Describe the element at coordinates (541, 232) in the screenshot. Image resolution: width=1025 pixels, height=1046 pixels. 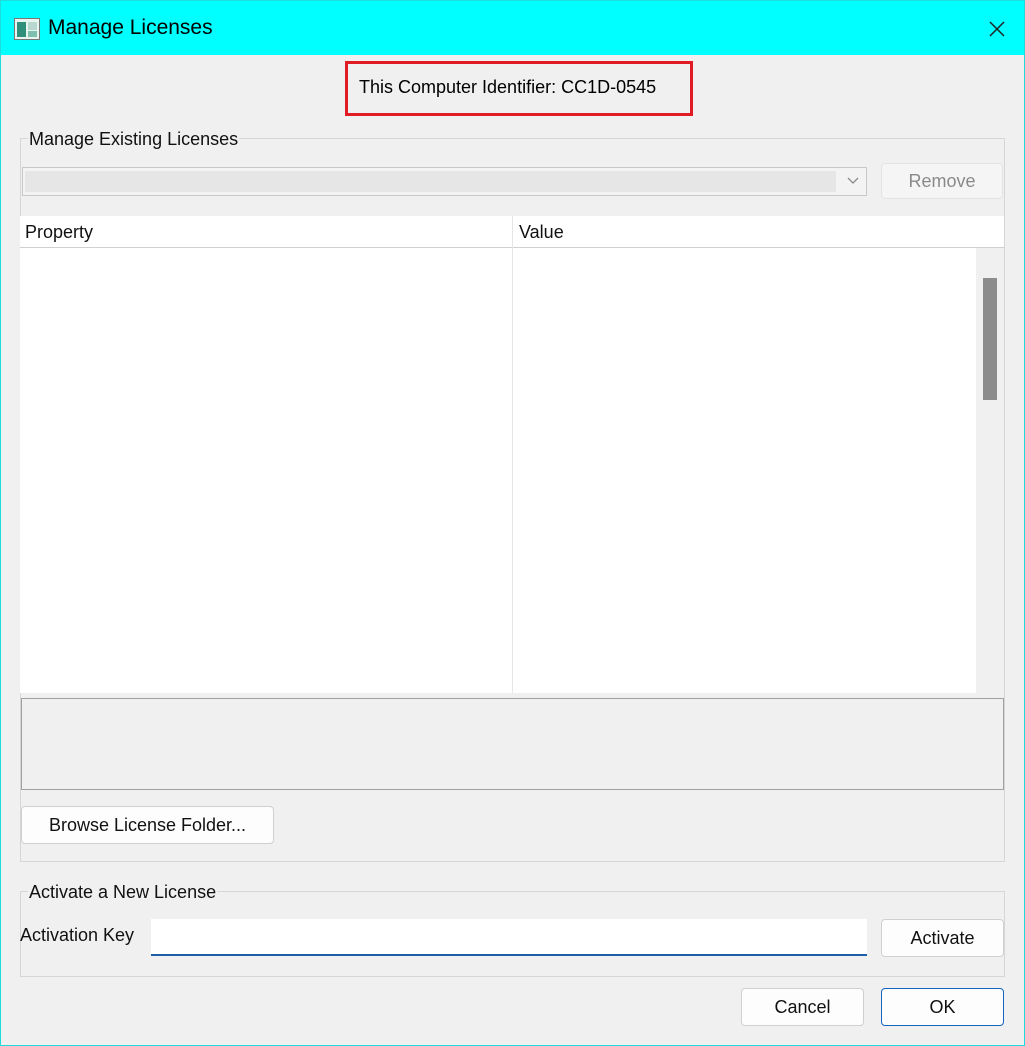
I see `column-header-value: Value` at that location.